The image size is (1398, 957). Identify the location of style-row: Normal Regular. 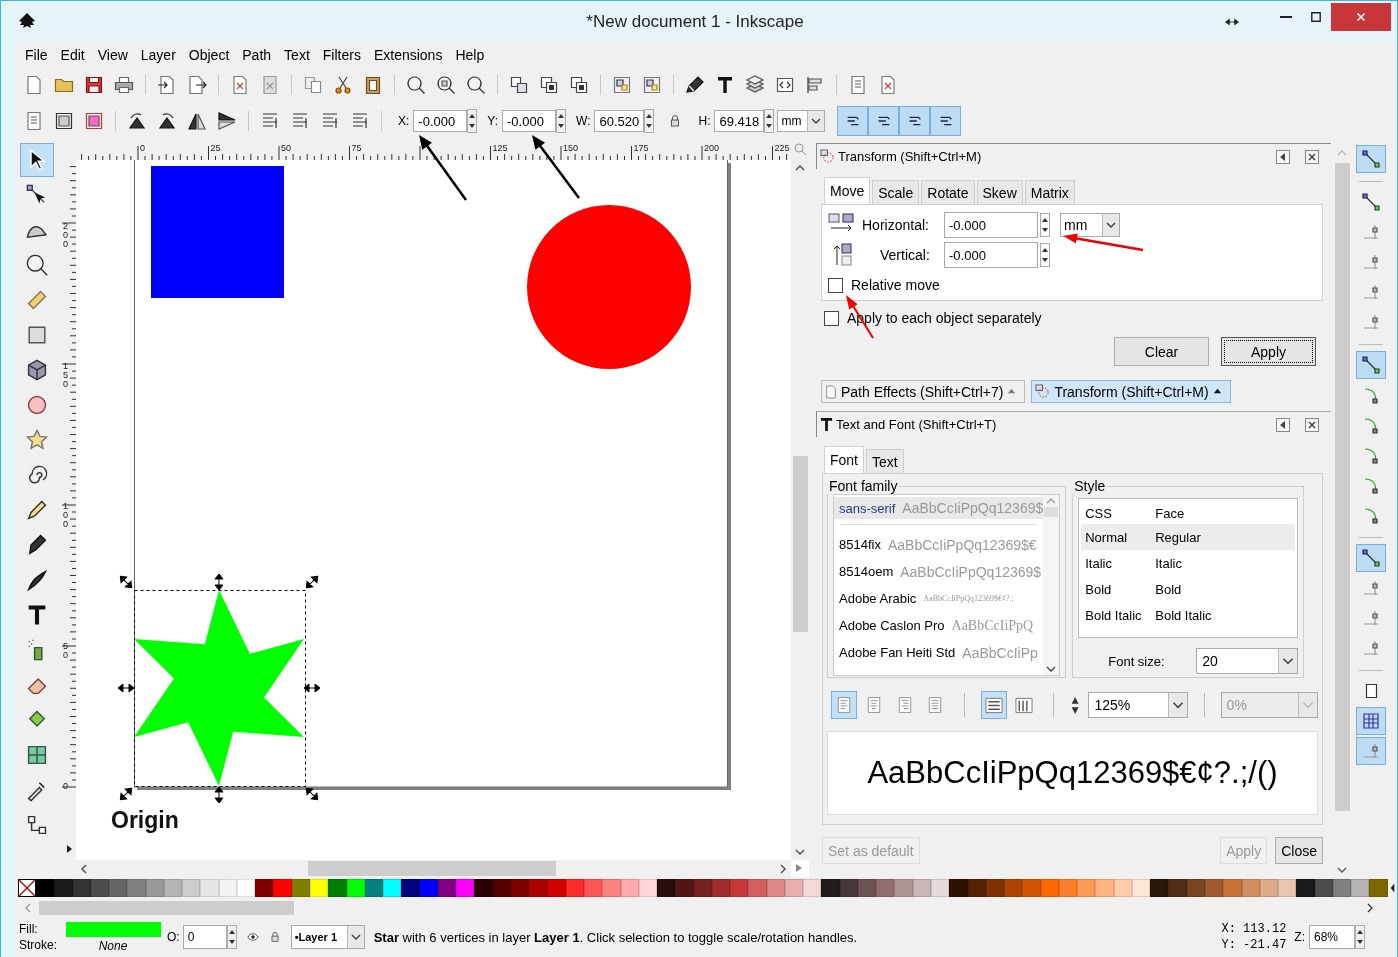
(1188, 537).